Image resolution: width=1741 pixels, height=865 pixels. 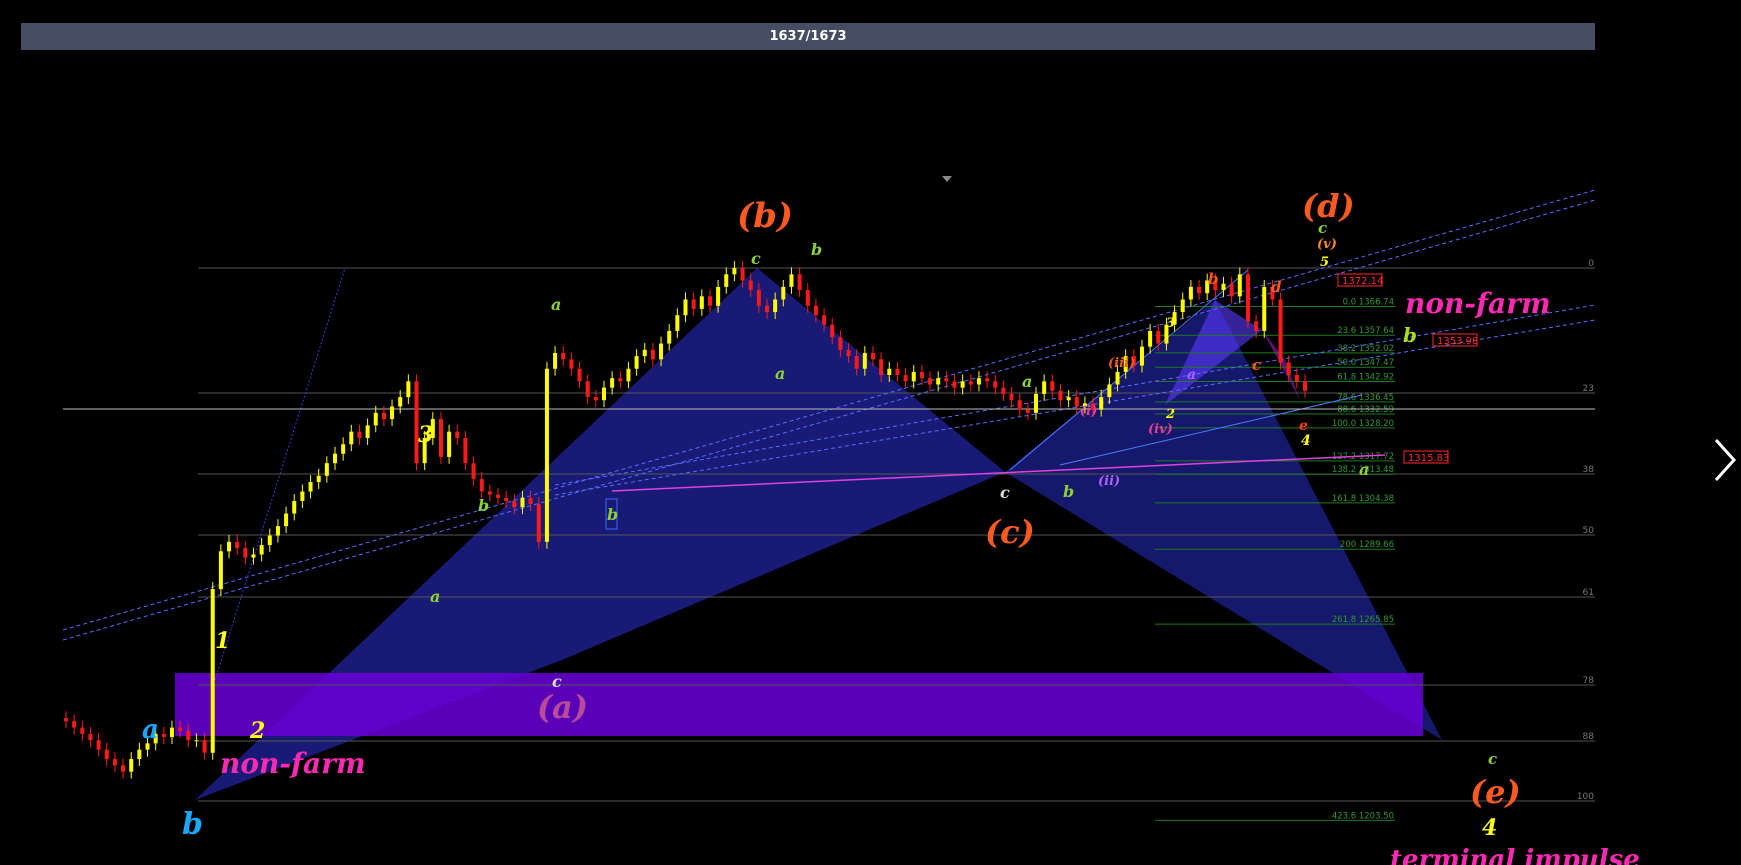 I want to click on label-3: 3, so click(x=425, y=435).